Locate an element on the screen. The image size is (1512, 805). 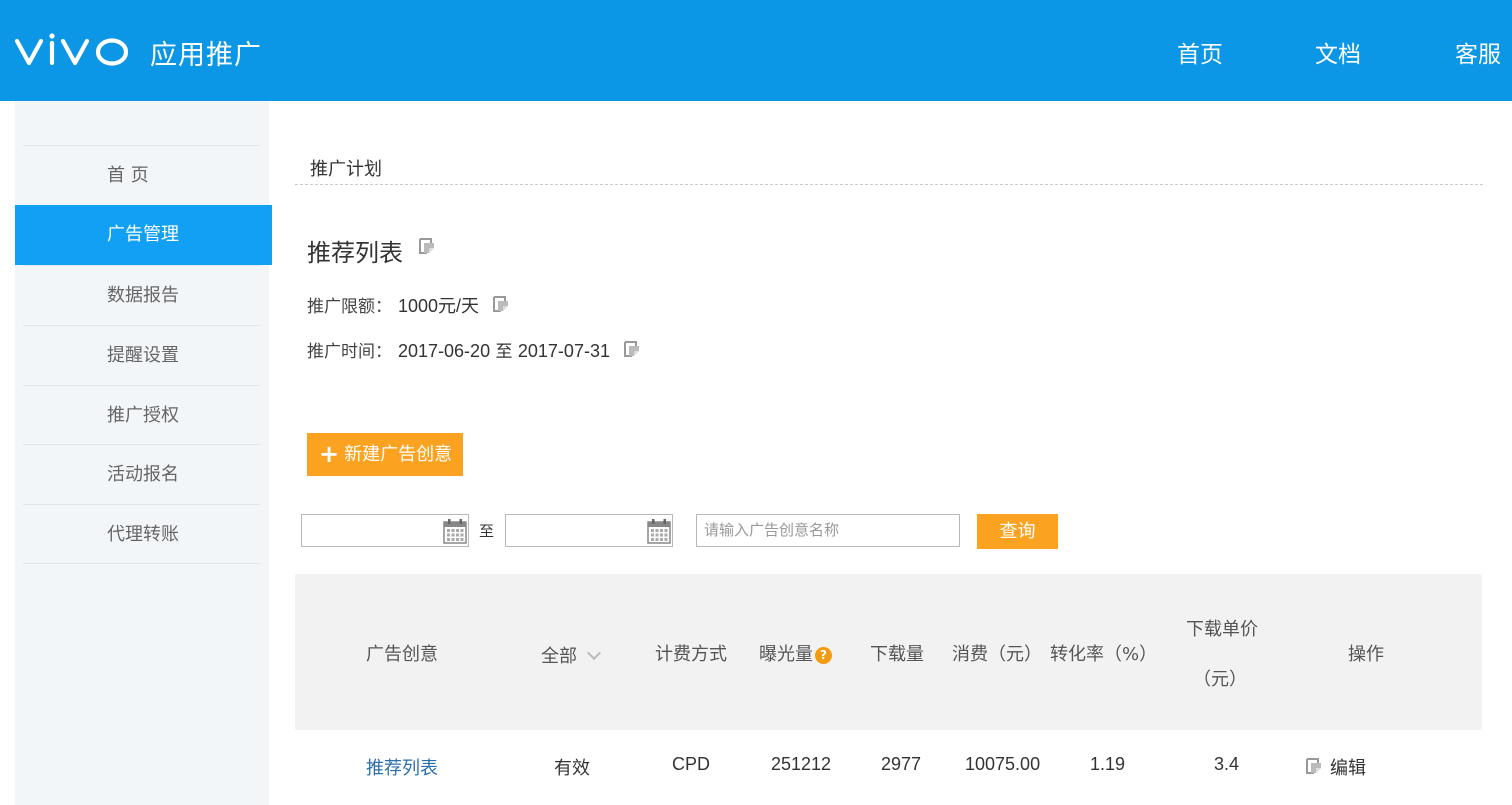
conversion-cell: 1.19 is located at coordinates (1108, 764).